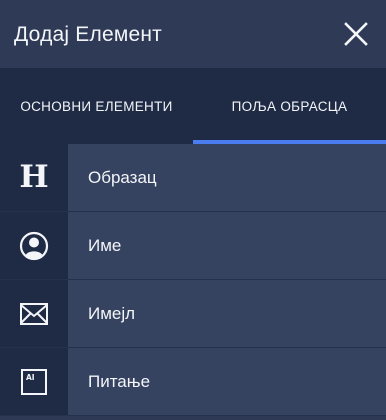 The image size is (386, 420). Describe the element at coordinates (34, 177) in the screenshot. I see `heading-icon: H` at that location.